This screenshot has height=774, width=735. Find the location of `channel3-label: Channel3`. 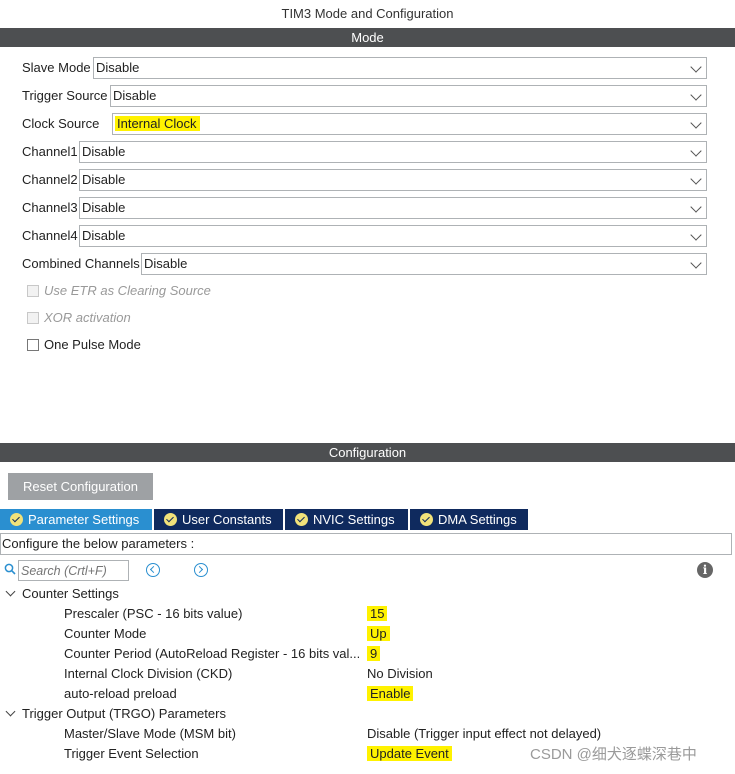

channel3-label: Channel3 is located at coordinates (50, 207).